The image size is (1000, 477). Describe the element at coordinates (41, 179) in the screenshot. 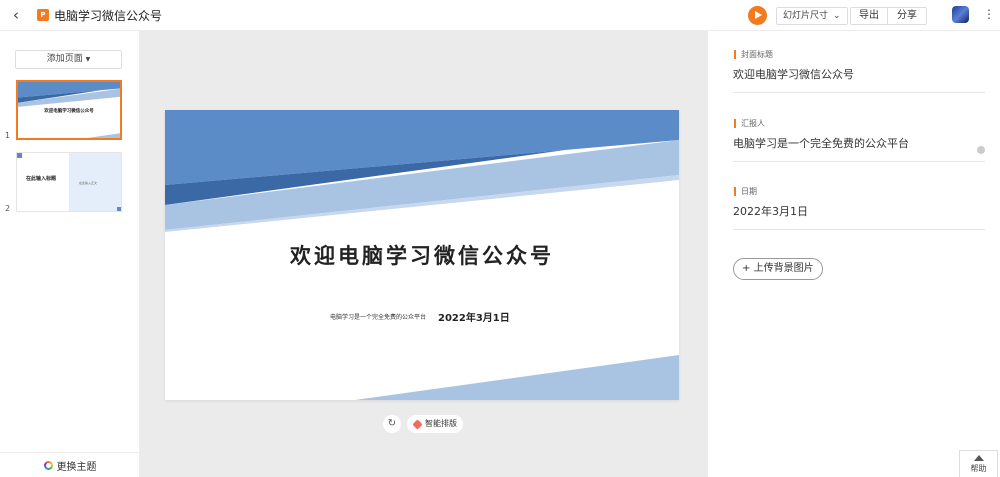

I see `thumbnail-2-title: 在此输入标题` at that location.